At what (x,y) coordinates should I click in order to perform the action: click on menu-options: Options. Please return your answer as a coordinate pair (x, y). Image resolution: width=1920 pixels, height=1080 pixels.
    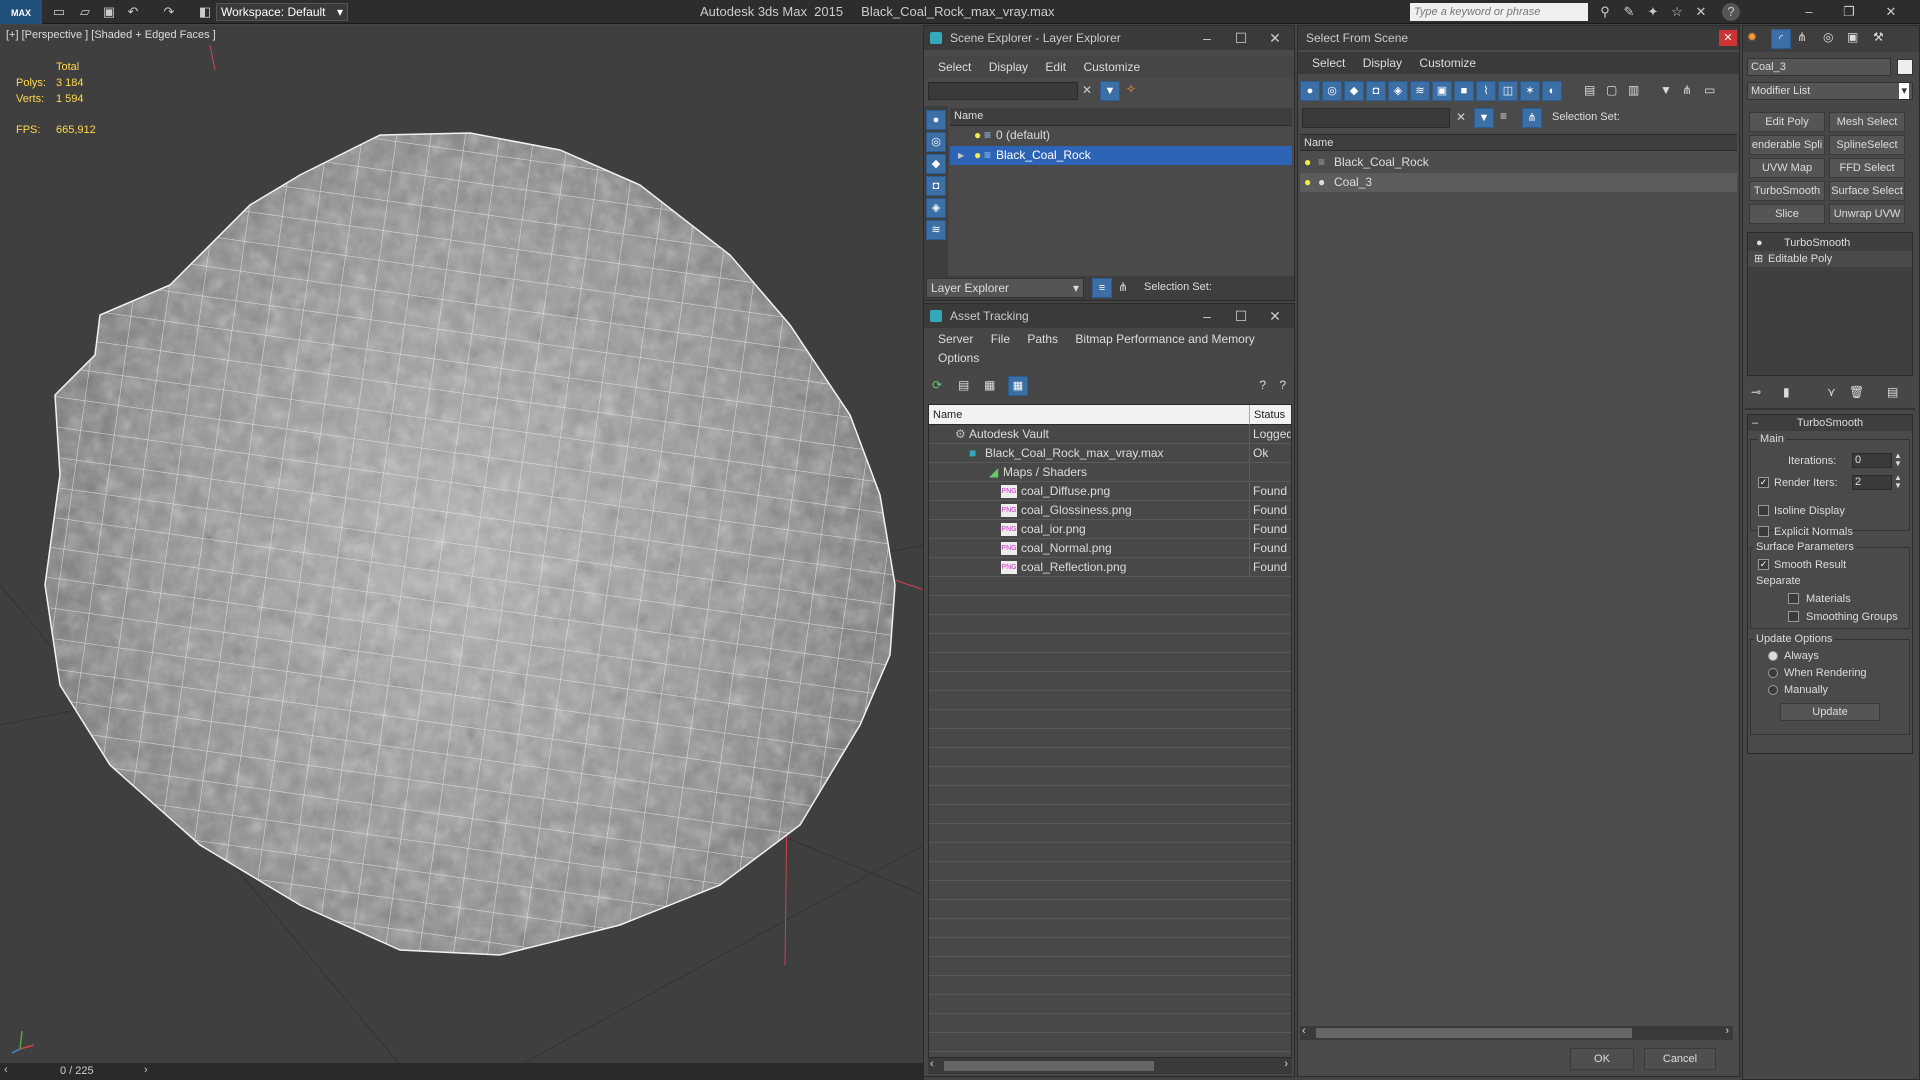
    Looking at the image, I should click on (958, 358).